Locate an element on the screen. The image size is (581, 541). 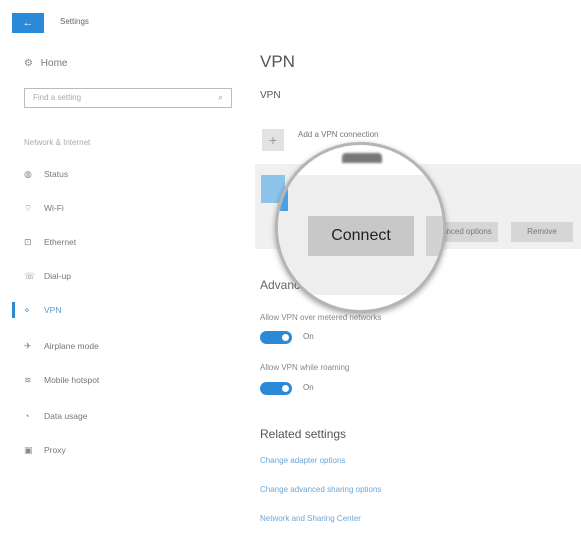
vpn-section-title: VPN is located at coordinates (270, 95).